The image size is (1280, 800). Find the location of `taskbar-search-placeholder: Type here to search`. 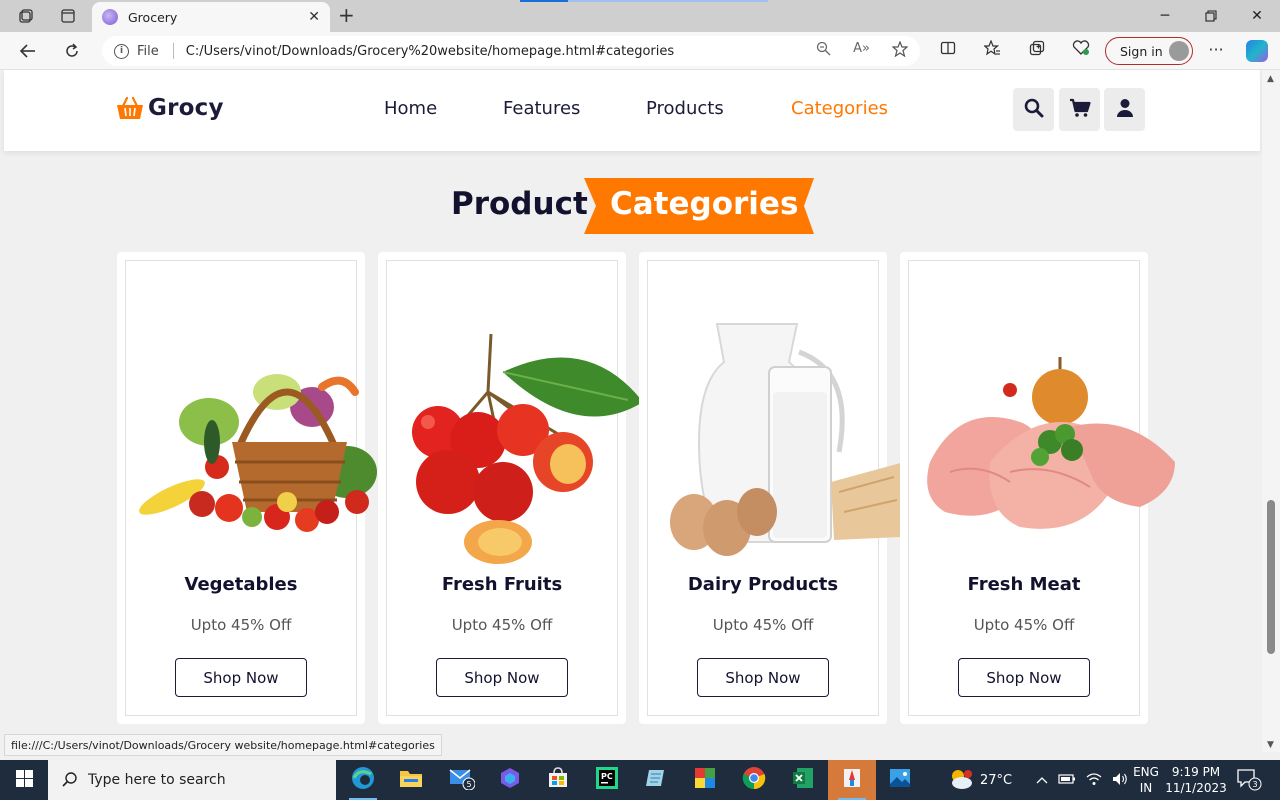

taskbar-search-placeholder: Type here to search is located at coordinates (157, 780).